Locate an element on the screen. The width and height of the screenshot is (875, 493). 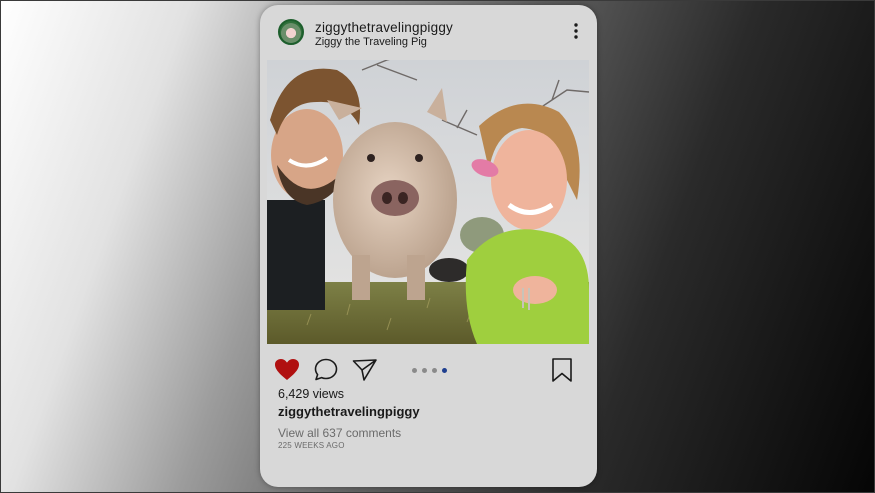
view-comments-link: View all 637 comments is located at coordinates (339, 433).